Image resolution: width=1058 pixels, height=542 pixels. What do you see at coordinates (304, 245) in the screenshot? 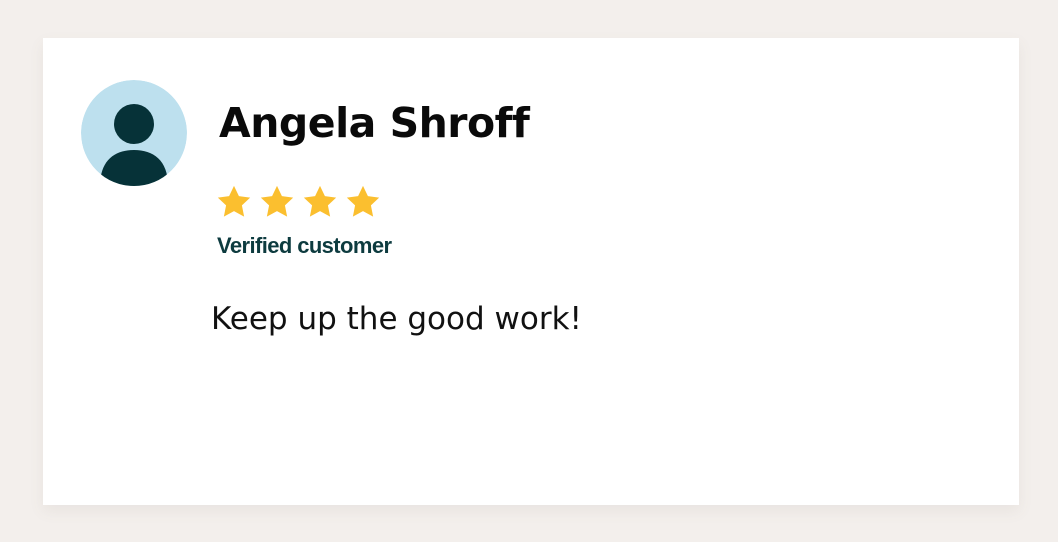
I see `verified-customer-label: Verified customer` at bounding box center [304, 245].